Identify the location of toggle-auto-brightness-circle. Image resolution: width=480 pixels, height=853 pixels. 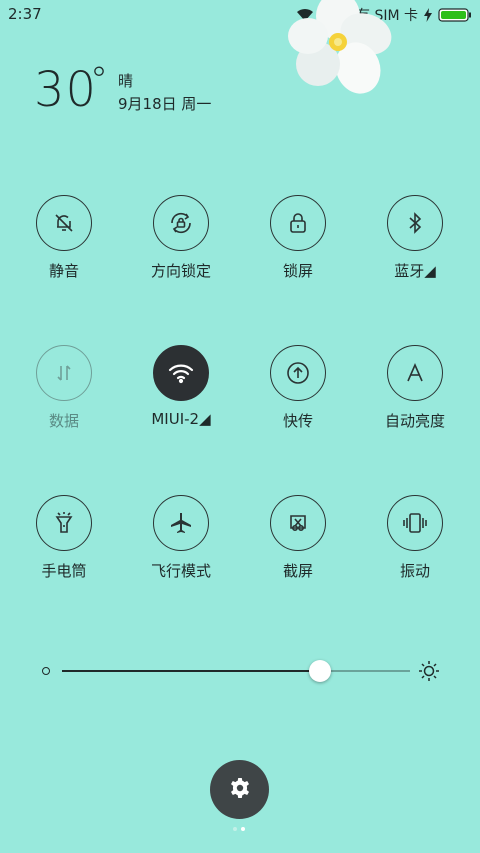
(415, 373).